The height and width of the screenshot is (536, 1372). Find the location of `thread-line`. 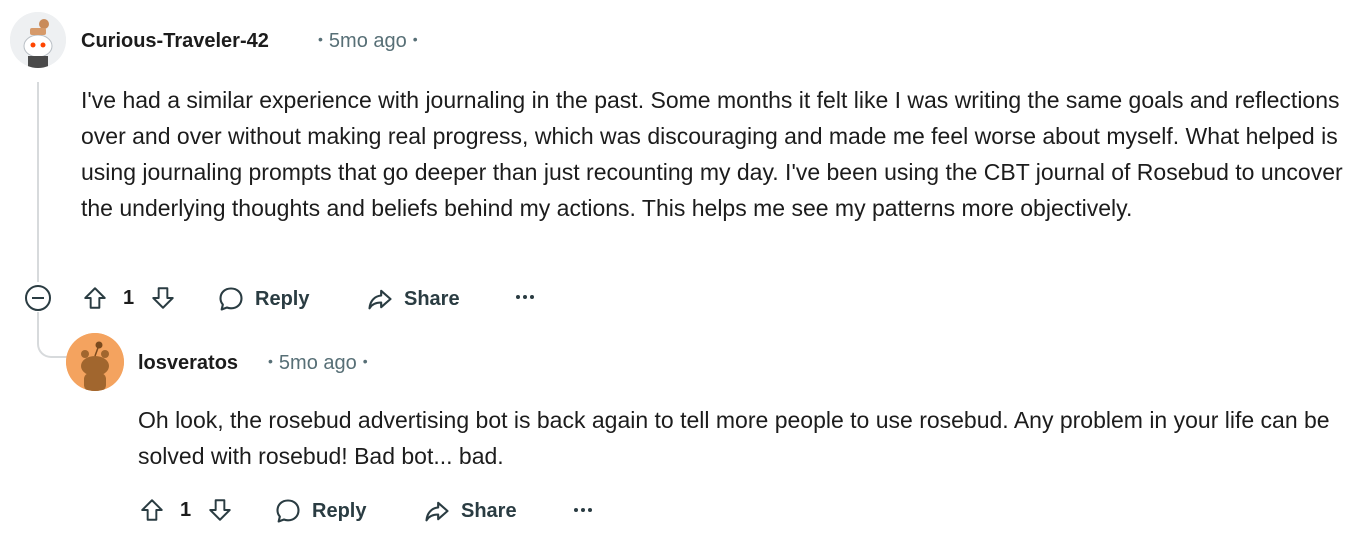

thread-line is located at coordinates (38, 182).